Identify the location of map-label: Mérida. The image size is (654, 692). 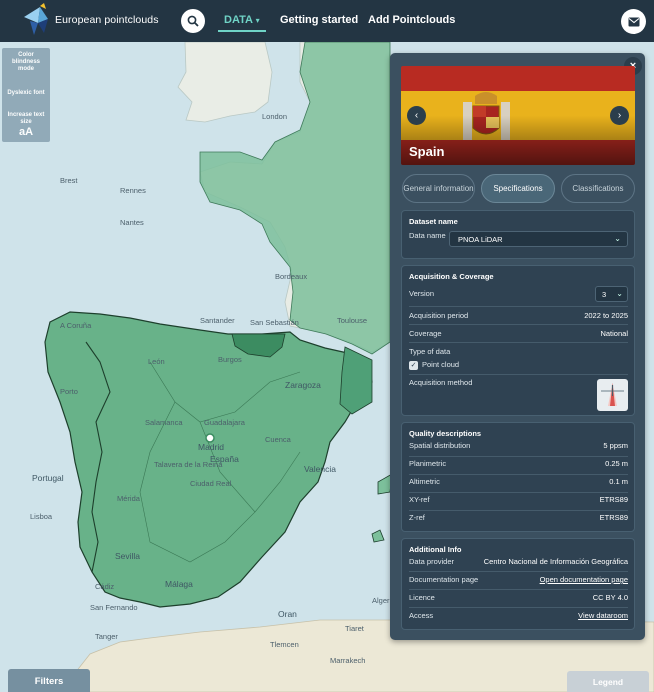
(128, 498).